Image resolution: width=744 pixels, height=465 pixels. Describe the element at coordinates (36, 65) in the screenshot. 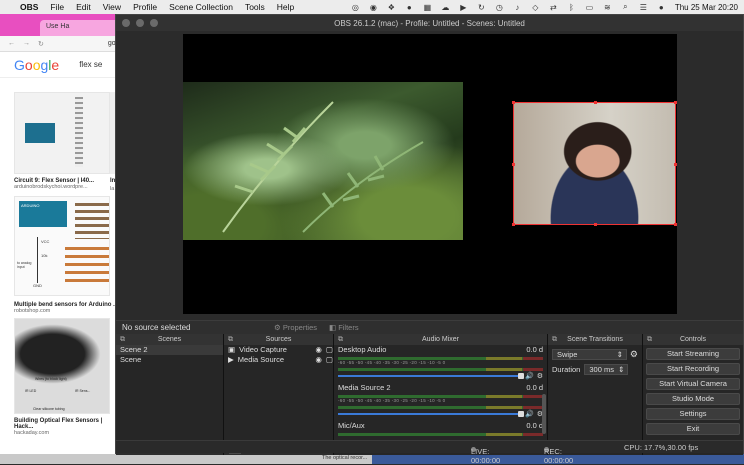

I see `google-logo: Google` at that location.